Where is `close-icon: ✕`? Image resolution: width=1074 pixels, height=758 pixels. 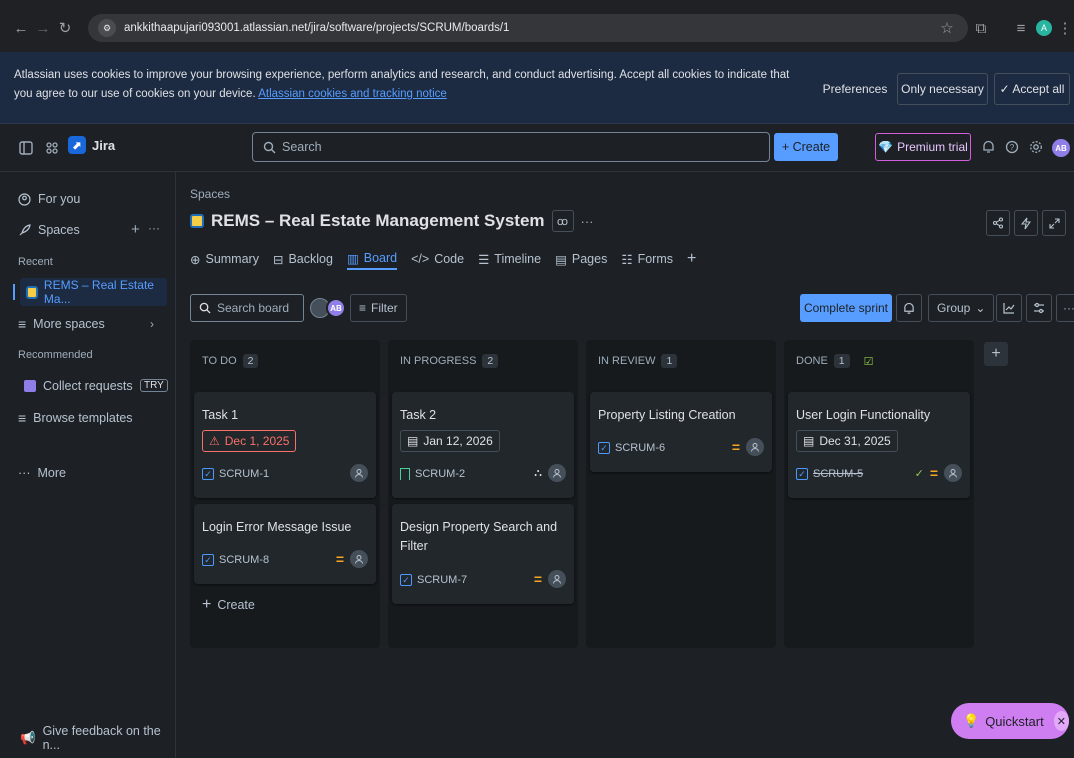
close-icon: ✕ is located at coordinates (1061, 721).